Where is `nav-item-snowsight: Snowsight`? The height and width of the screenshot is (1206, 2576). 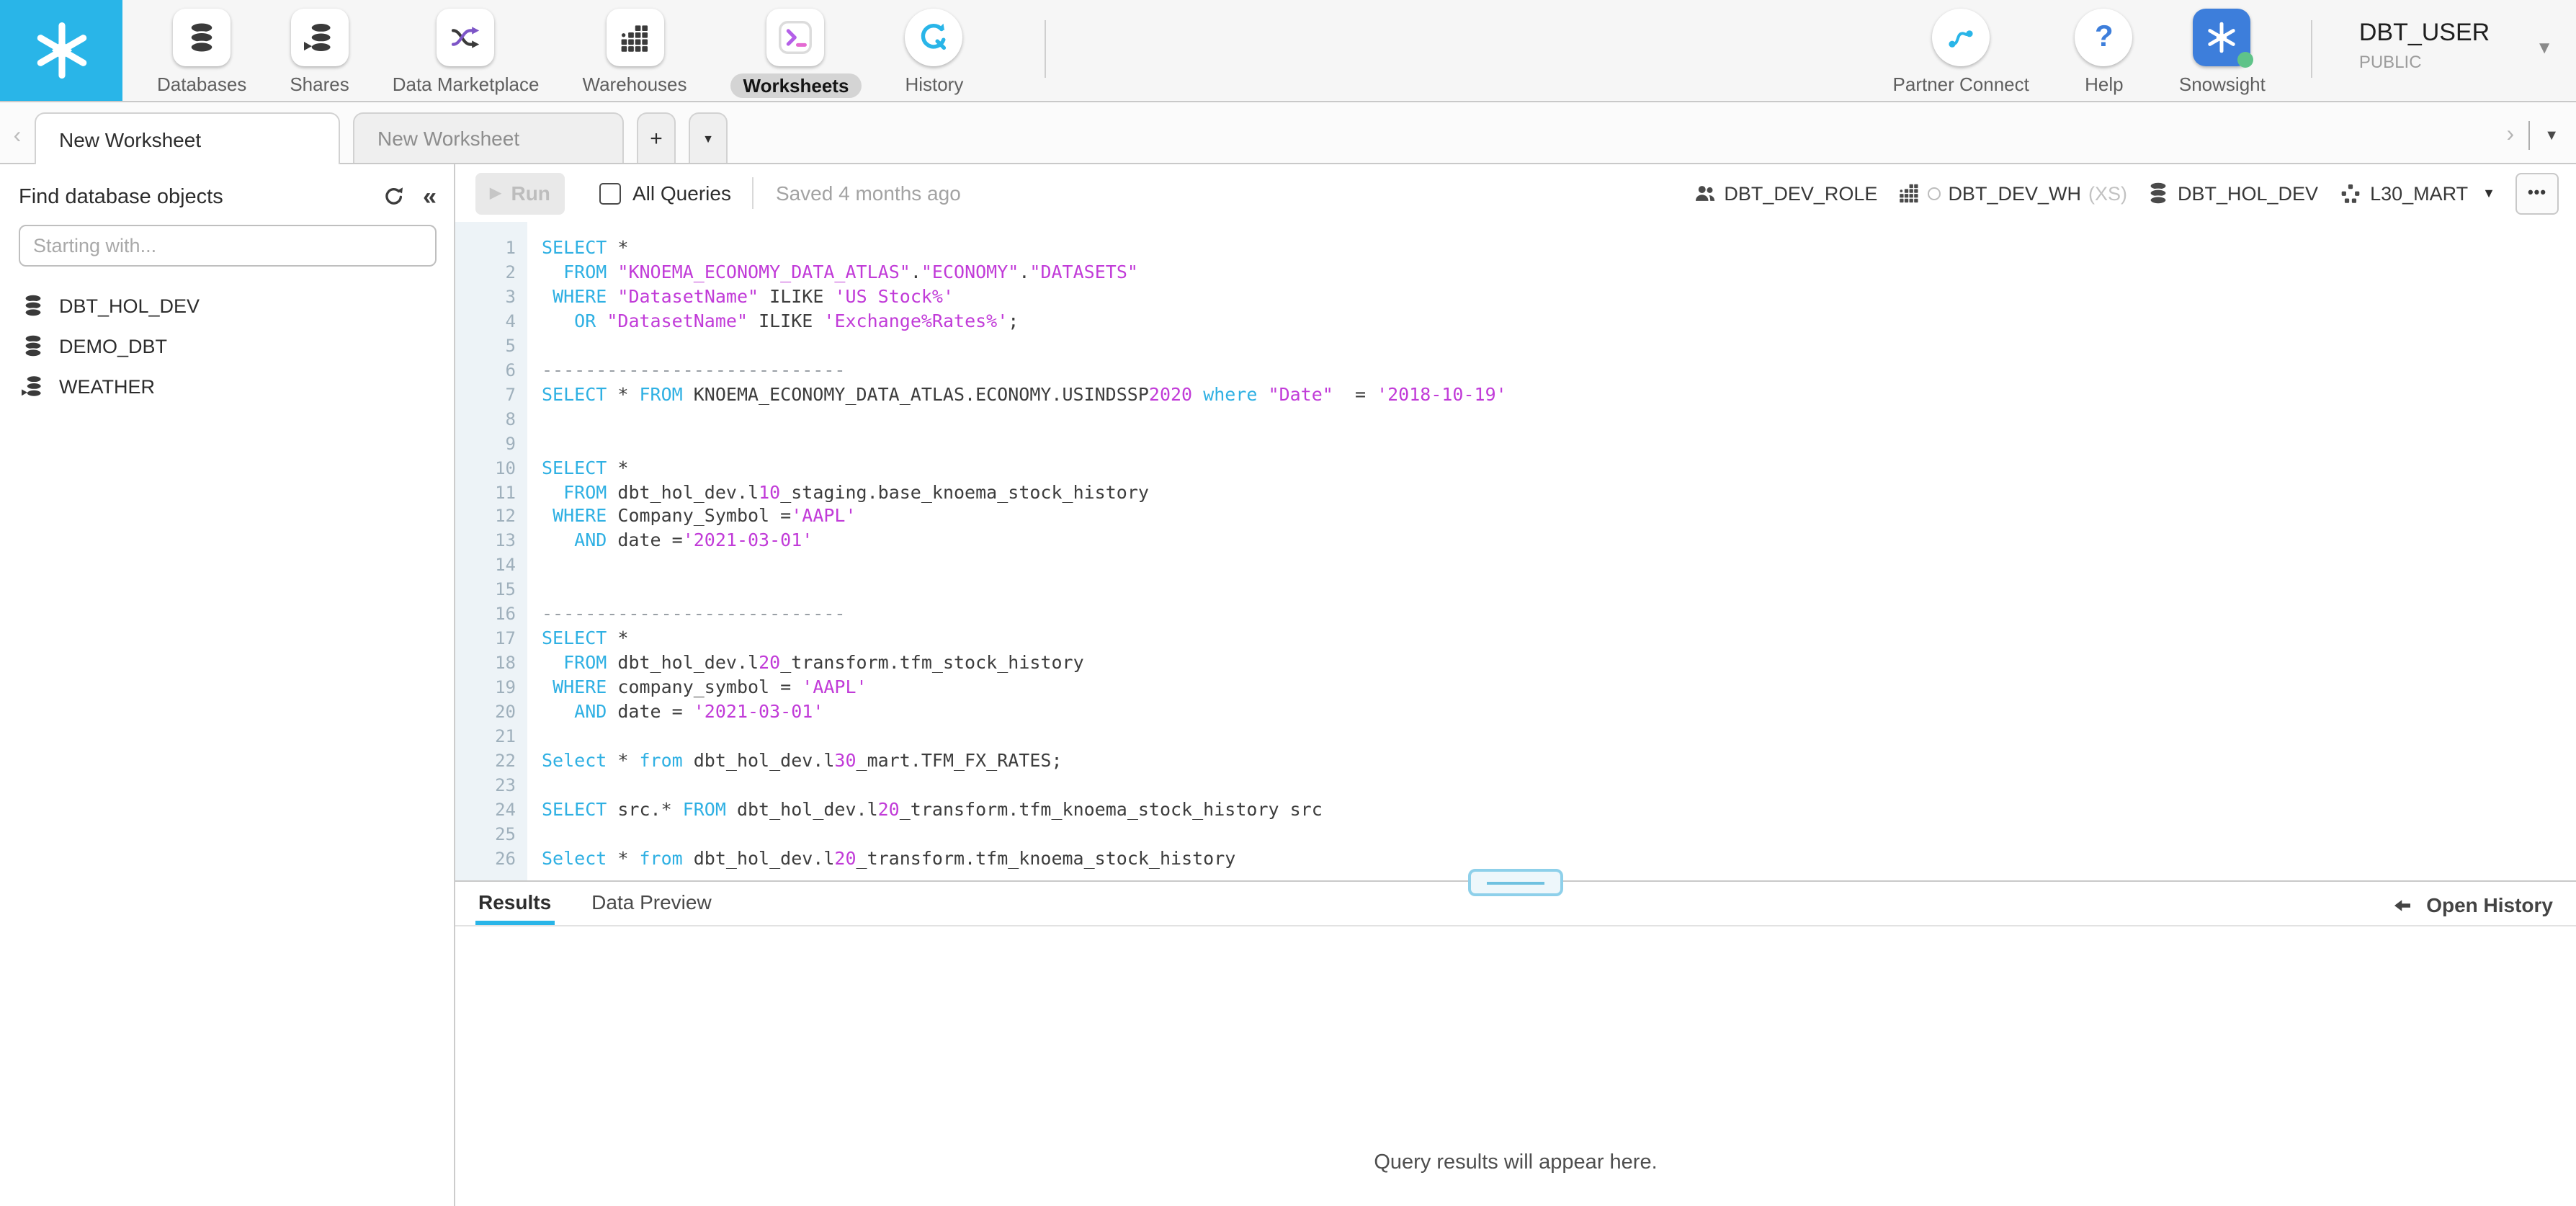
nav-item-snowsight: Snowsight is located at coordinates (2222, 47).